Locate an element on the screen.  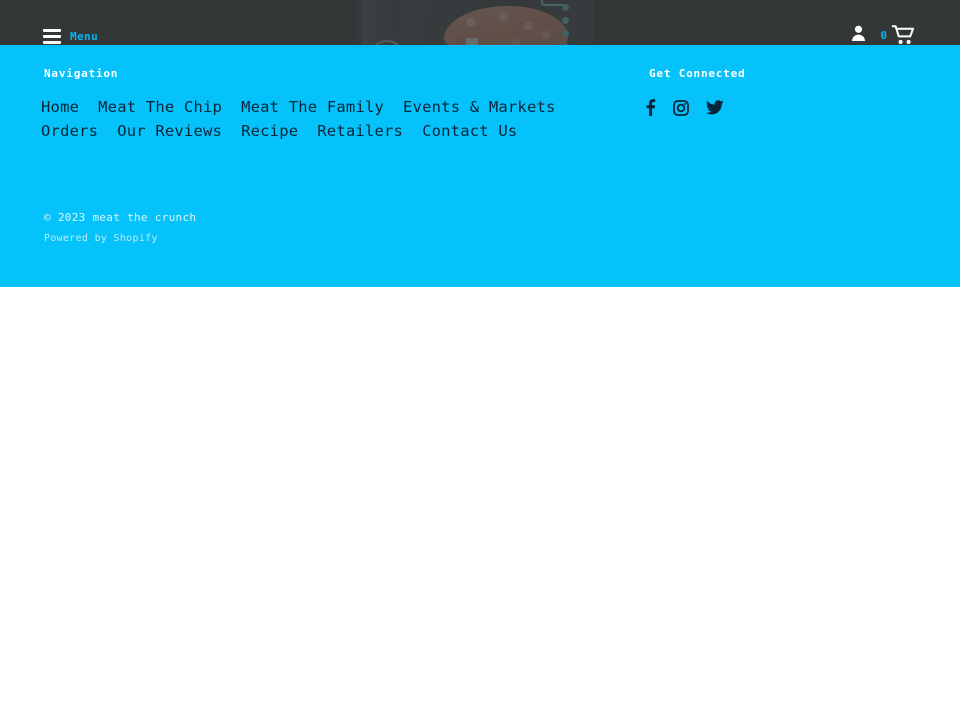
footer-link-home: Home is located at coordinates (60, 107).